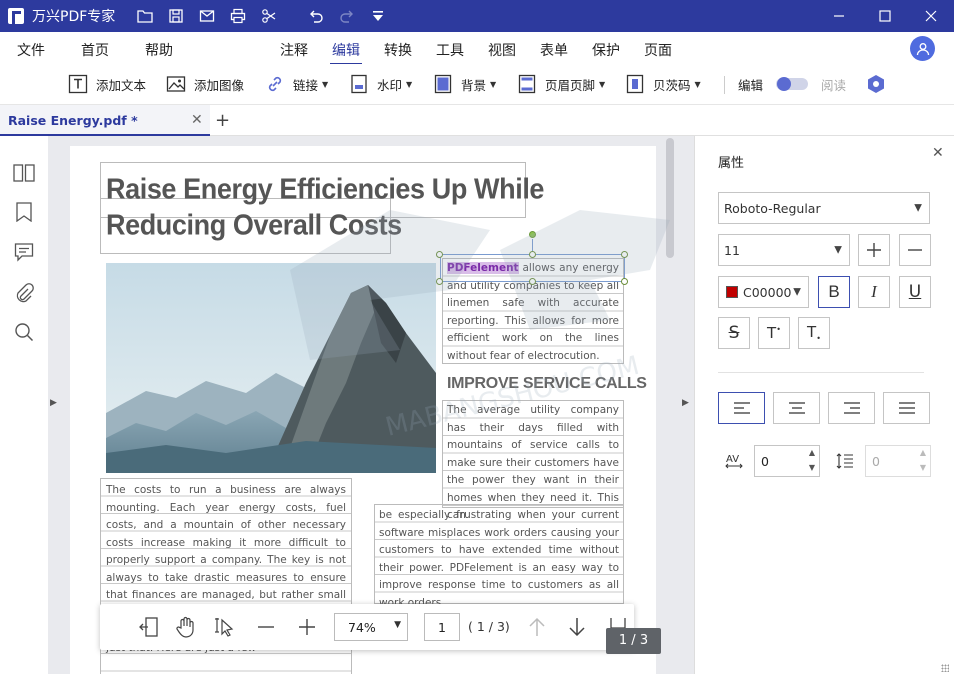  What do you see at coordinates (24, 332) in the screenshot?
I see `search-icon` at bounding box center [24, 332].